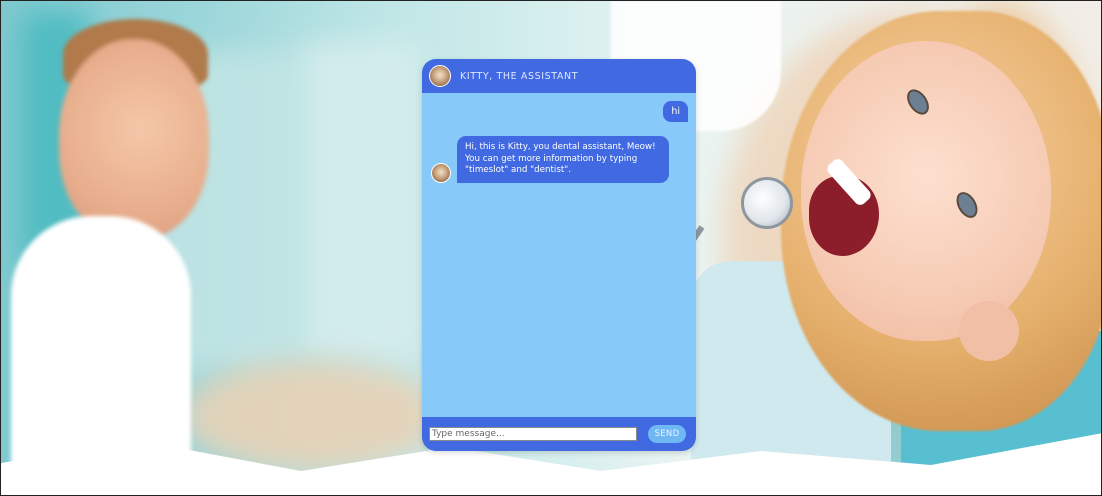 This screenshot has height=496, width=1102. Describe the element at coordinates (519, 76) in the screenshot. I see `chat-title: KITTY, THE ASSISTANT` at that location.